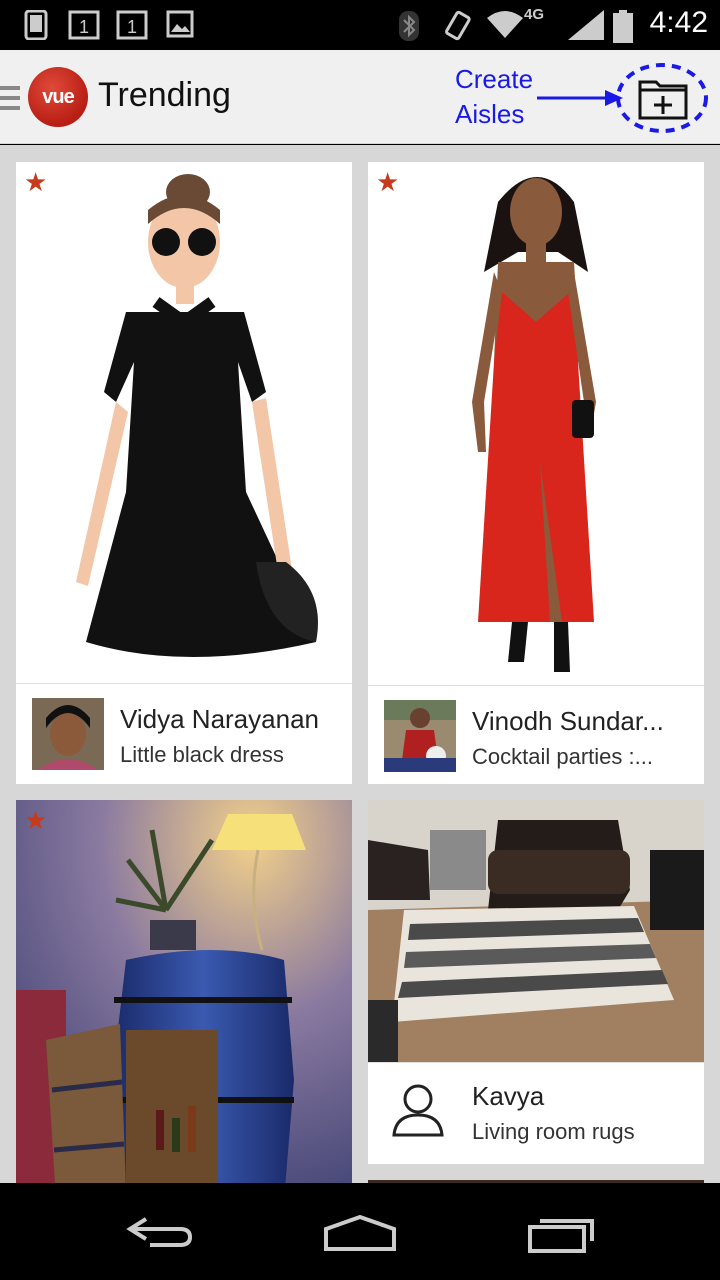 This screenshot has height=1280, width=720. I want to click on navigation-bar, so click(360, 1231).